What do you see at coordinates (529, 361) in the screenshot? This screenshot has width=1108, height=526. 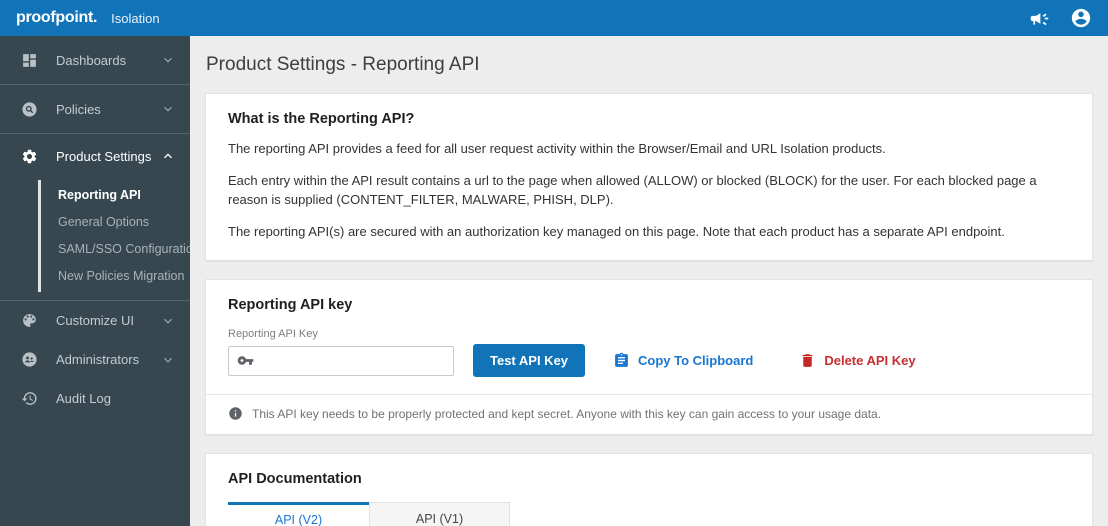 I see `test-api-key-button: Test API Key` at bounding box center [529, 361].